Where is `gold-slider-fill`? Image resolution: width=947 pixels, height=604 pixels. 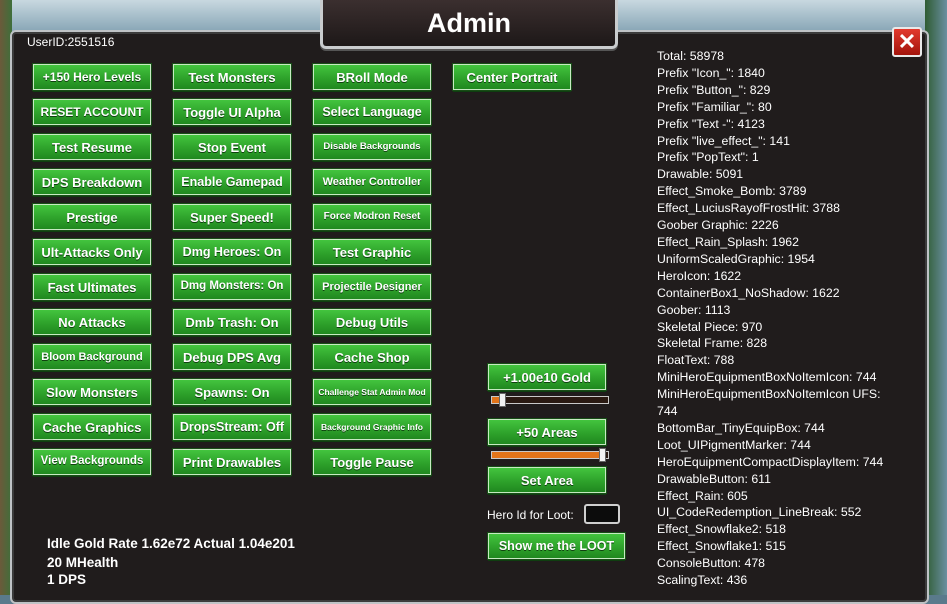
gold-slider-fill is located at coordinates (495, 400).